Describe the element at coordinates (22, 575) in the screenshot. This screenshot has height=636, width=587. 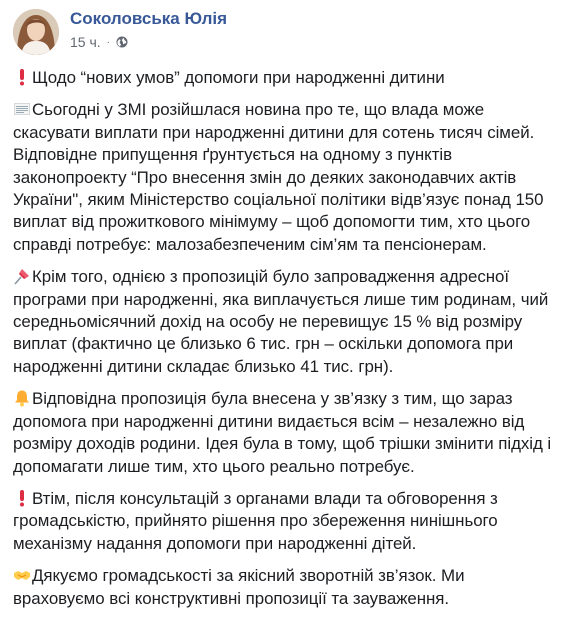
I see `handshake-icon` at that location.